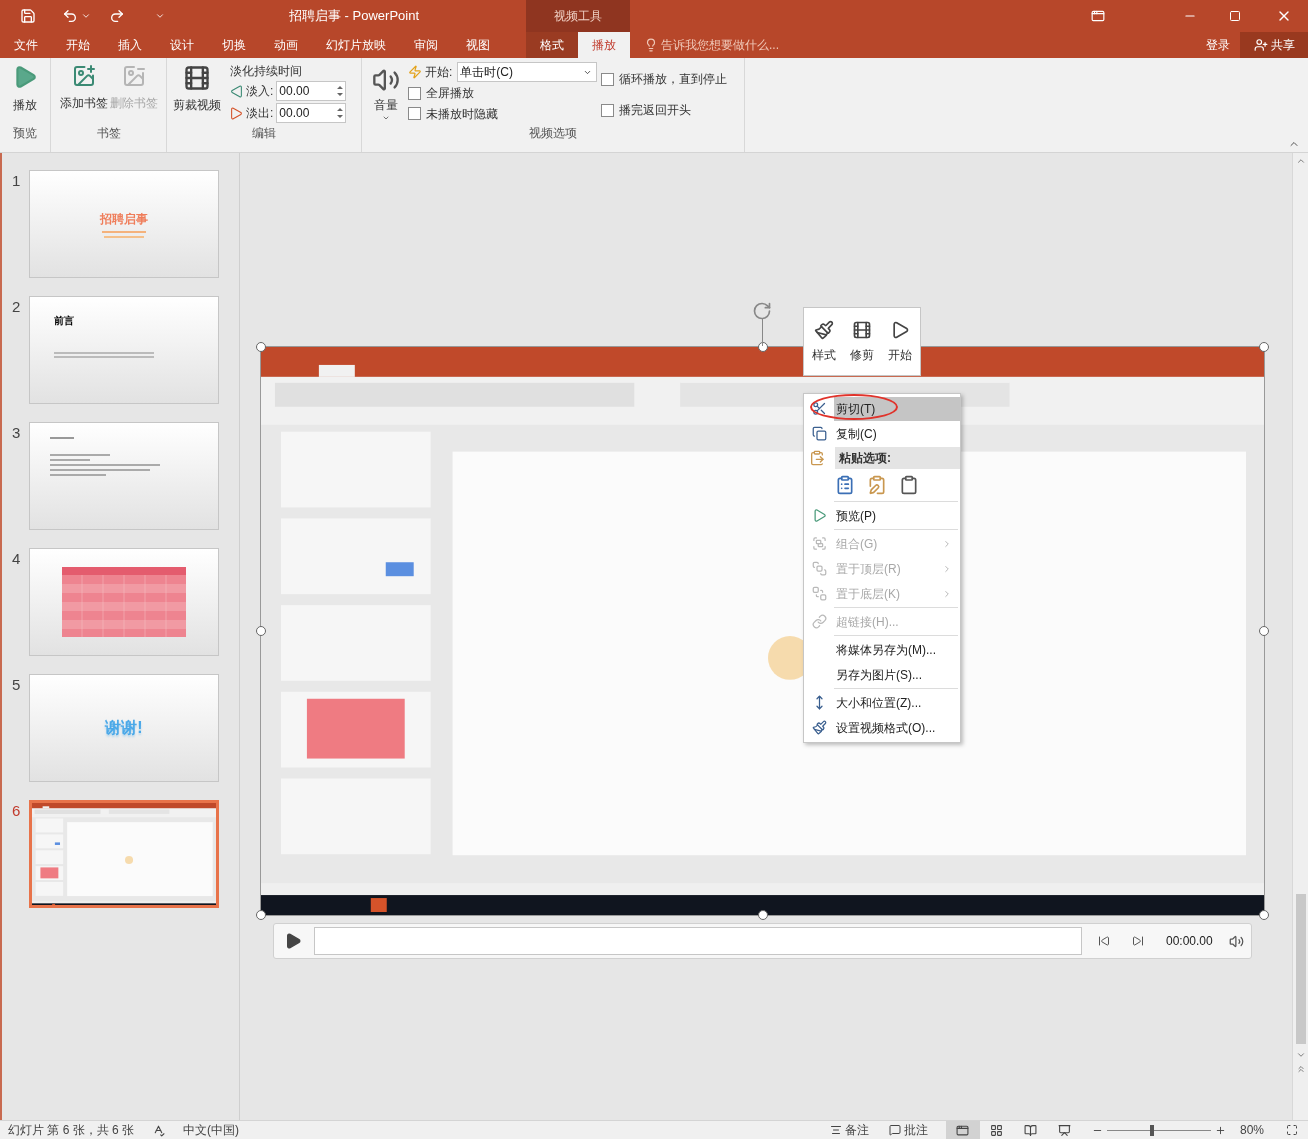 The width and height of the screenshot is (1308, 1139). I want to click on ribbon-tab: 插入, so click(130, 45).